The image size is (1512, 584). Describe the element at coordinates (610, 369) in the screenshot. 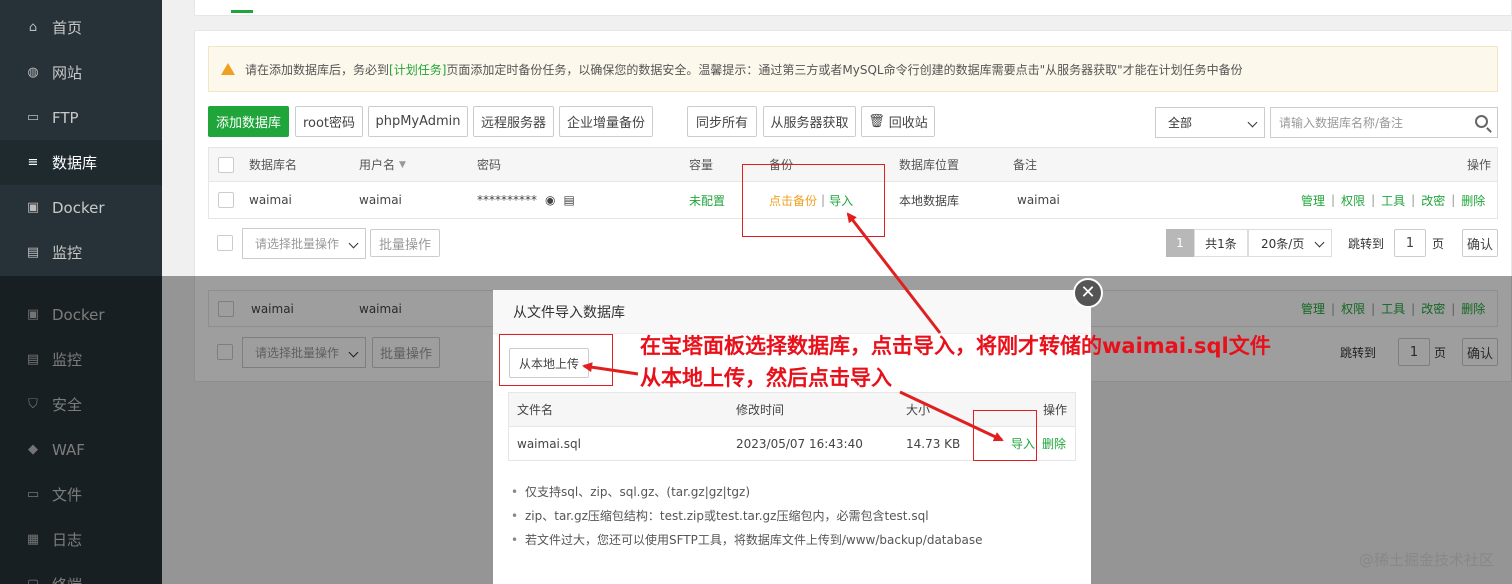

I see `arrow-to-upload` at that location.